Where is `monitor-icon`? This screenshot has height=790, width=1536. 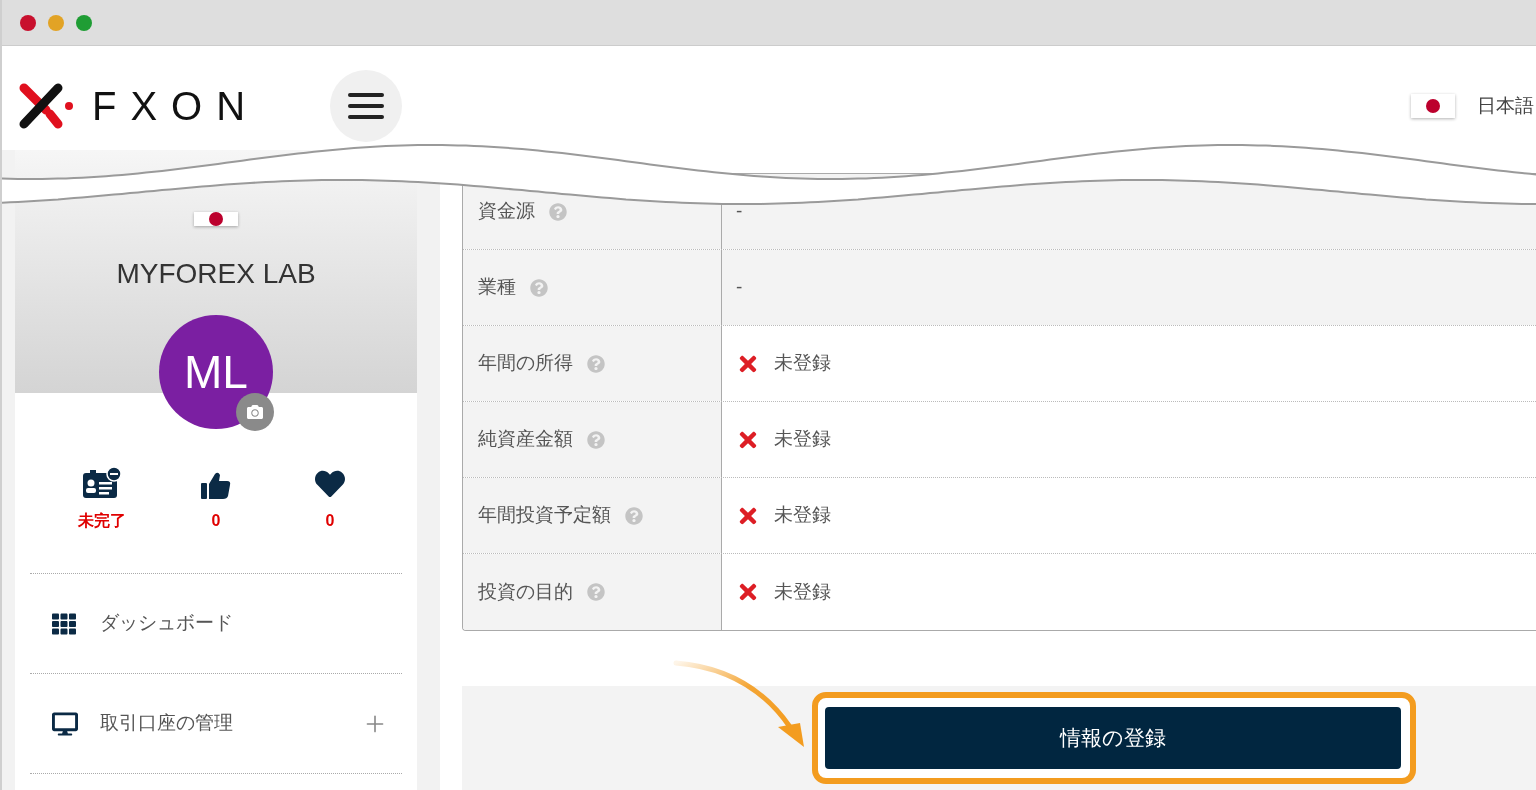
monitor-icon is located at coordinates (65, 723).